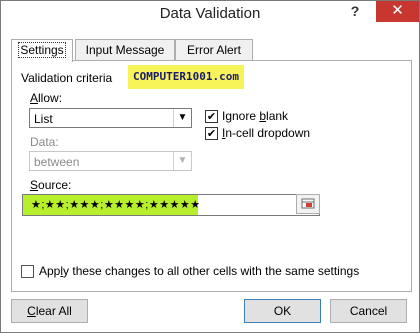 The height and width of the screenshot is (333, 420). What do you see at coordinates (110, 161) in the screenshot?
I see `data-select: between ▼` at bounding box center [110, 161].